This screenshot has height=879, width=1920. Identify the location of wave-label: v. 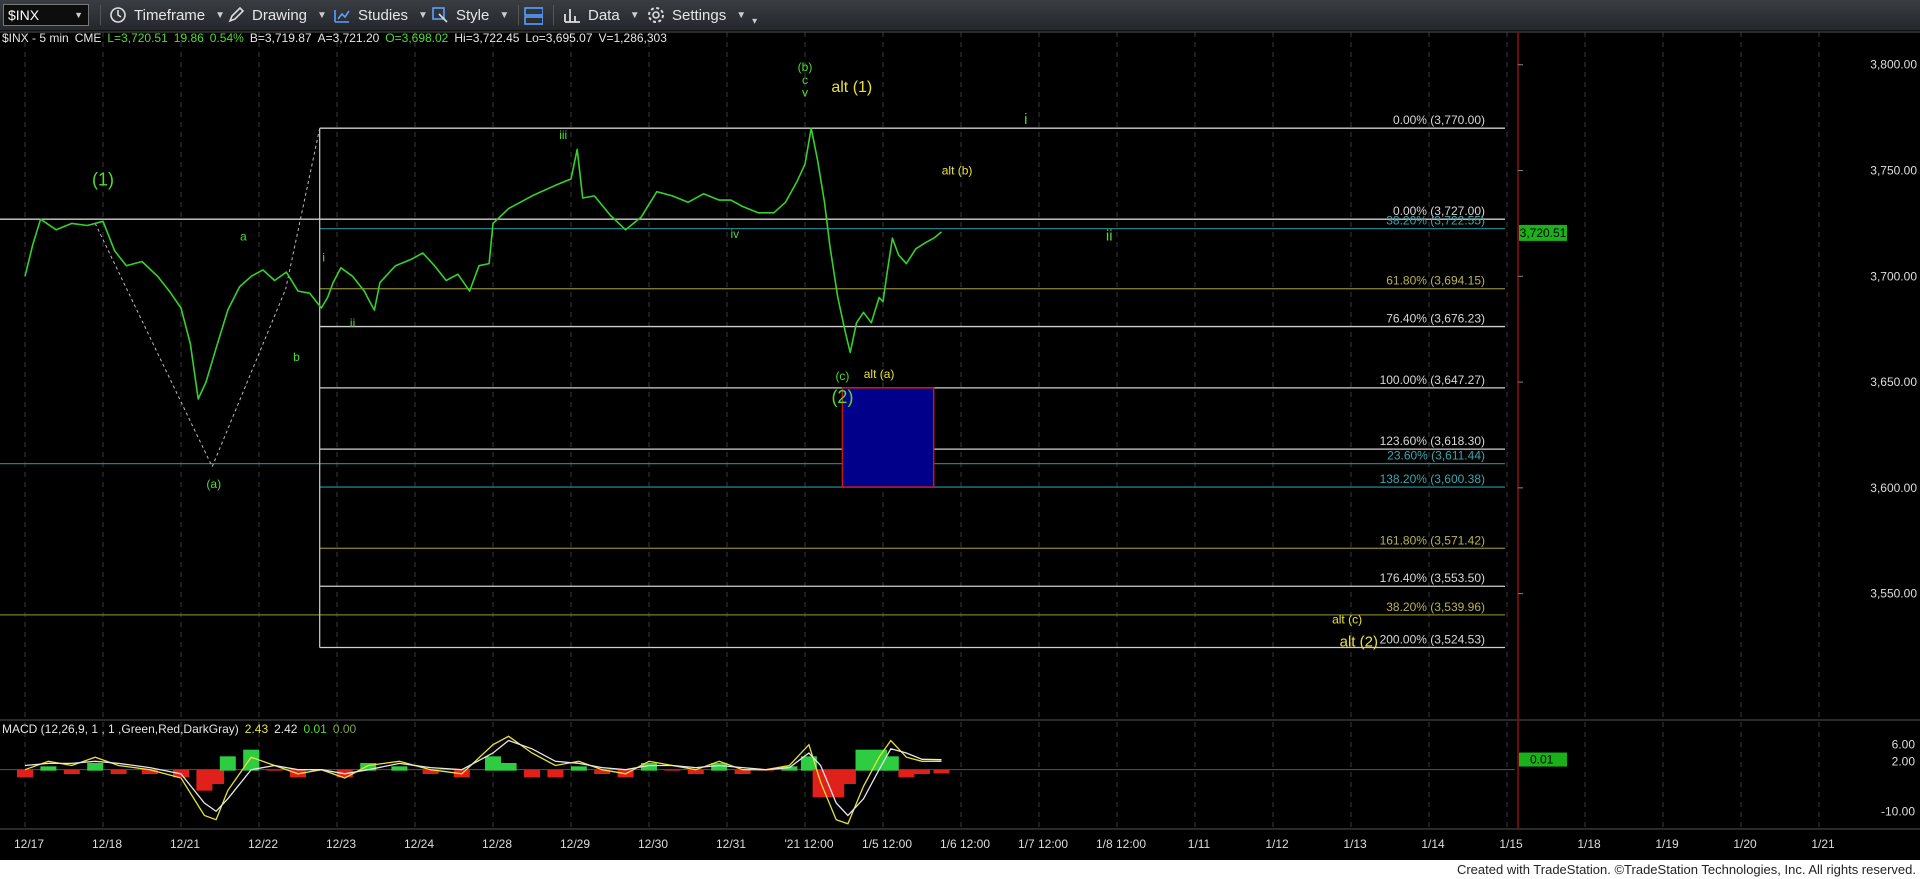
(805, 92).